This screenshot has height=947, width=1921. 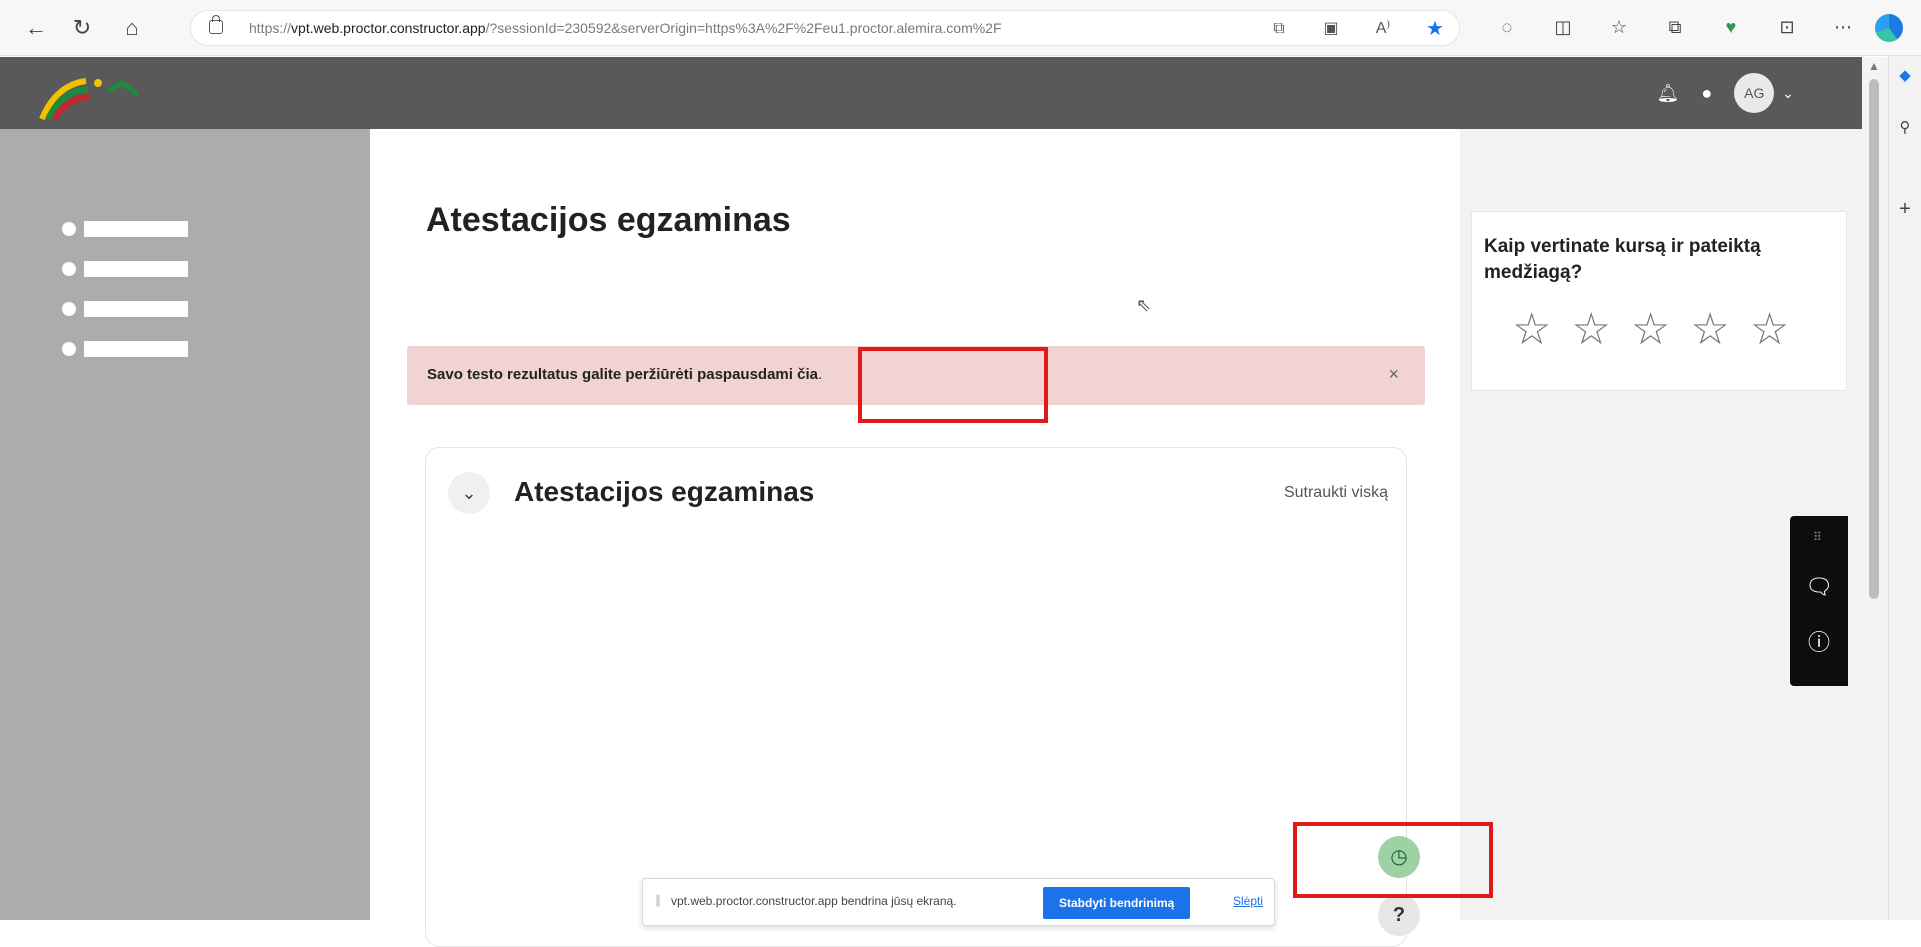 What do you see at coordinates (1819, 587) in the screenshot?
I see `chat-bubble-icon: 🗨︎` at bounding box center [1819, 587].